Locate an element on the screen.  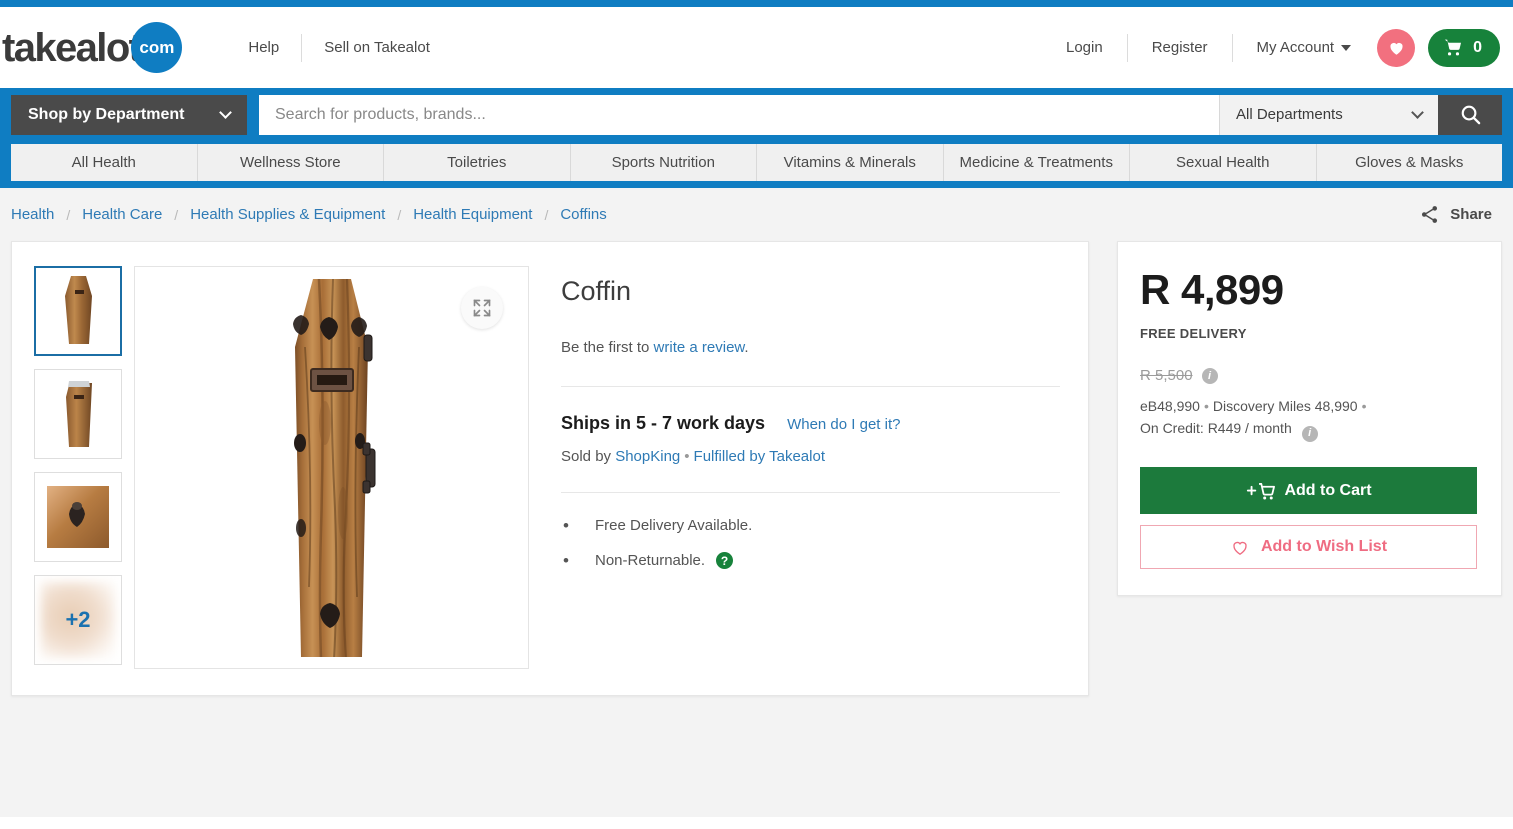
expand-icon is located at coordinates (482, 308).